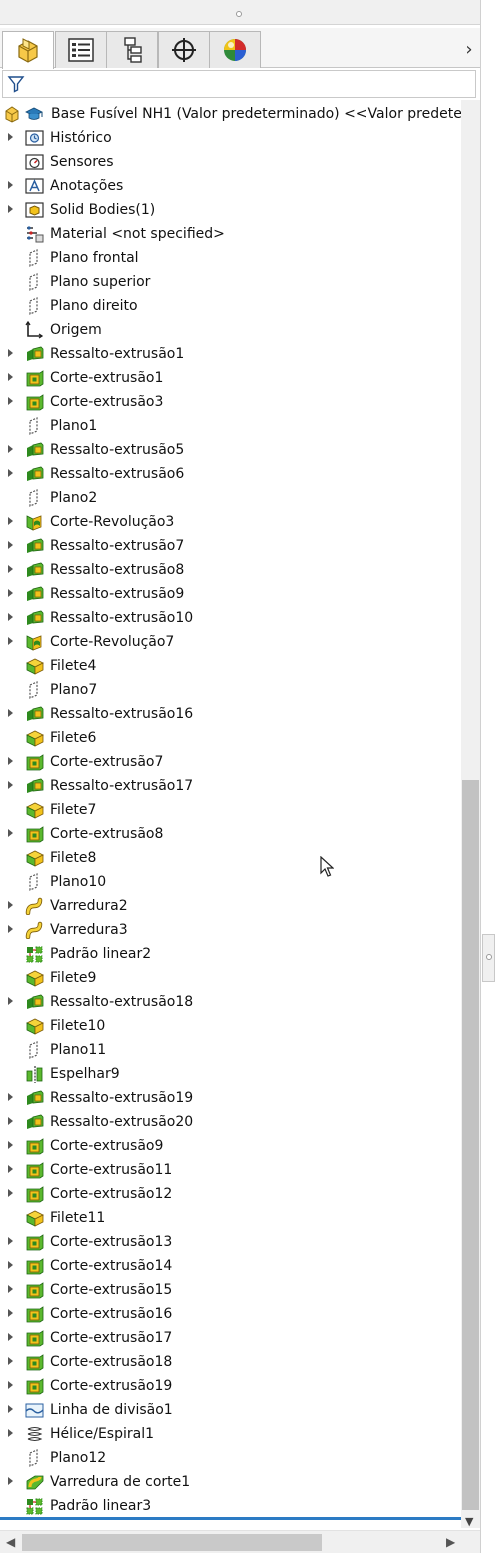 The image size is (495, 1553). Describe the element at coordinates (230, 258) in the screenshot. I see `tree-item: Plano frontal` at that location.